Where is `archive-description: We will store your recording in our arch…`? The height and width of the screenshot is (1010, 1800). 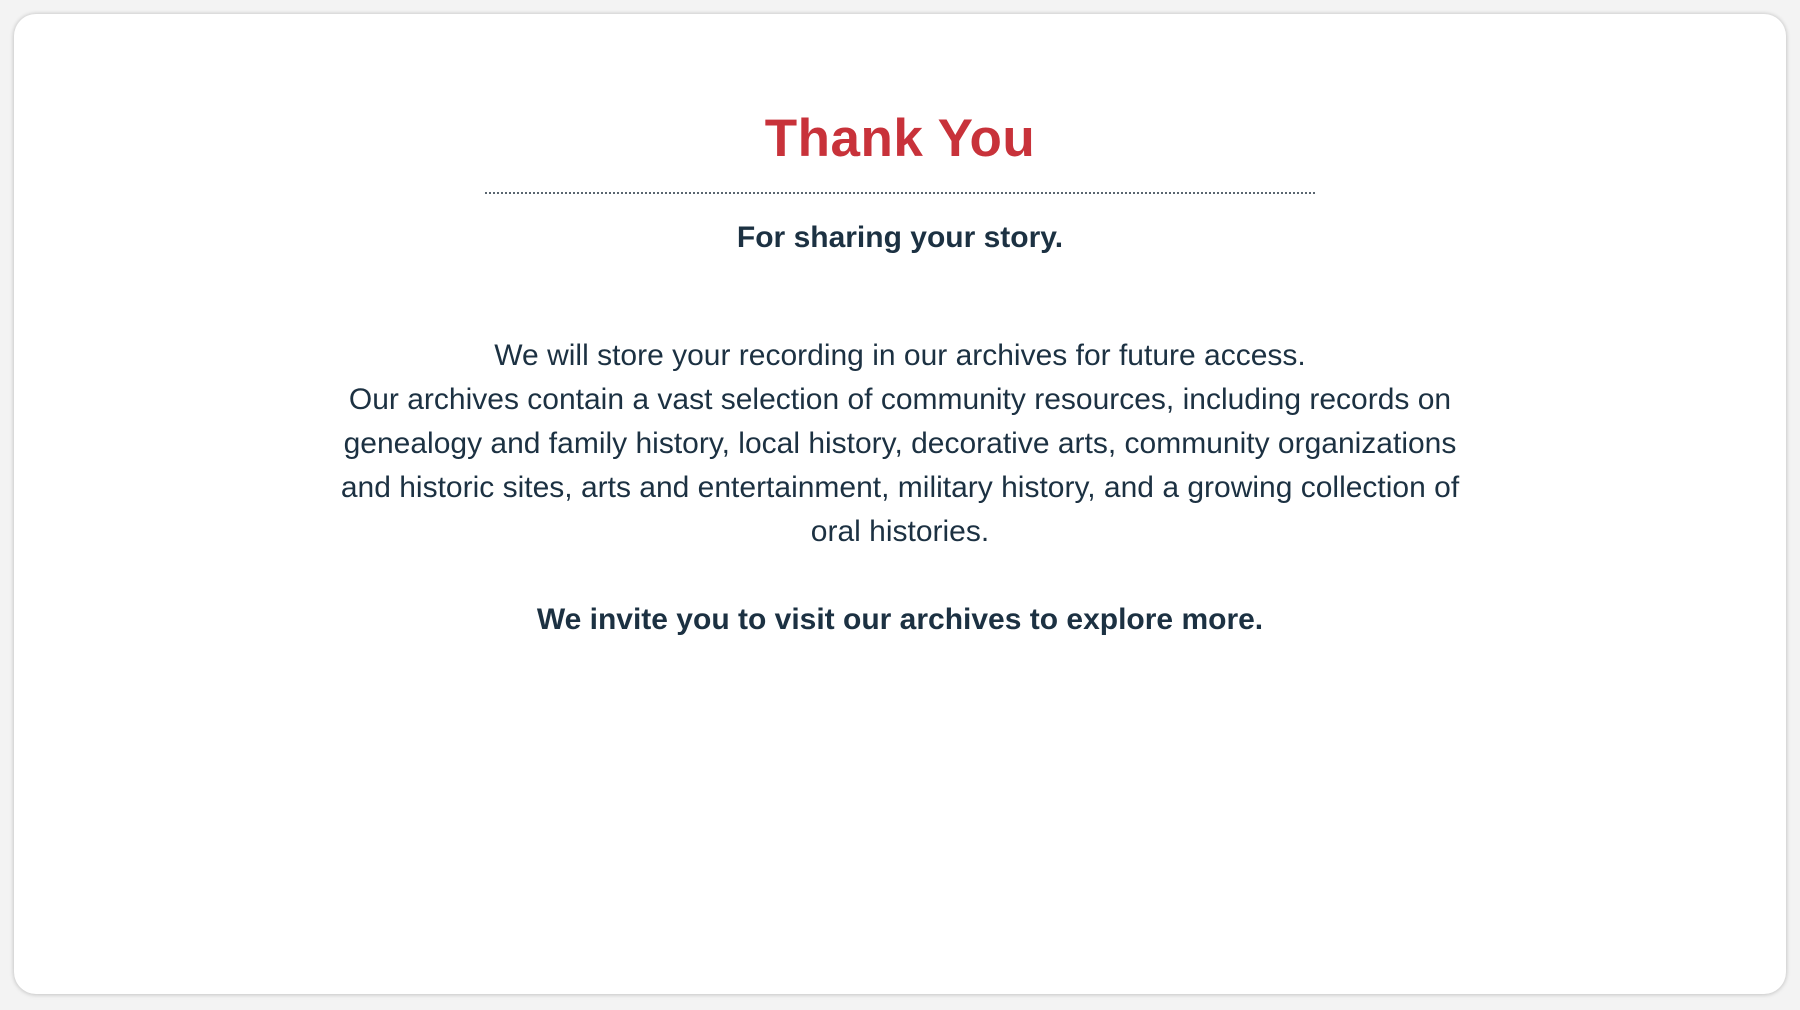
archive-description: We will store your recording in our arch… is located at coordinates (900, 444).